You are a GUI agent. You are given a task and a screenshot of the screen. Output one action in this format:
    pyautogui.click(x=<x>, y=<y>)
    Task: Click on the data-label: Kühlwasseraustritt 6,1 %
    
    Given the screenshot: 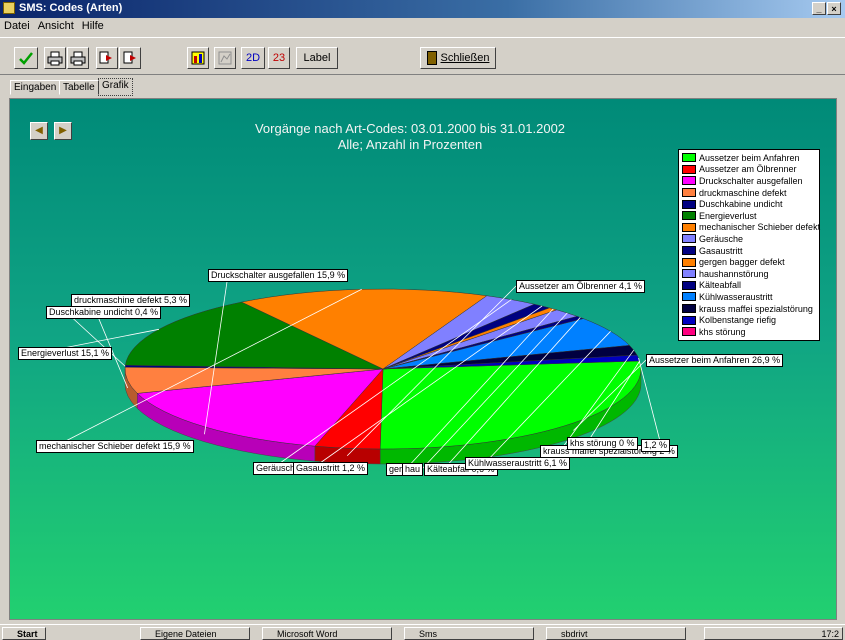 What is the action you would take?
    pyautogui.click(x=518, y=463)
    